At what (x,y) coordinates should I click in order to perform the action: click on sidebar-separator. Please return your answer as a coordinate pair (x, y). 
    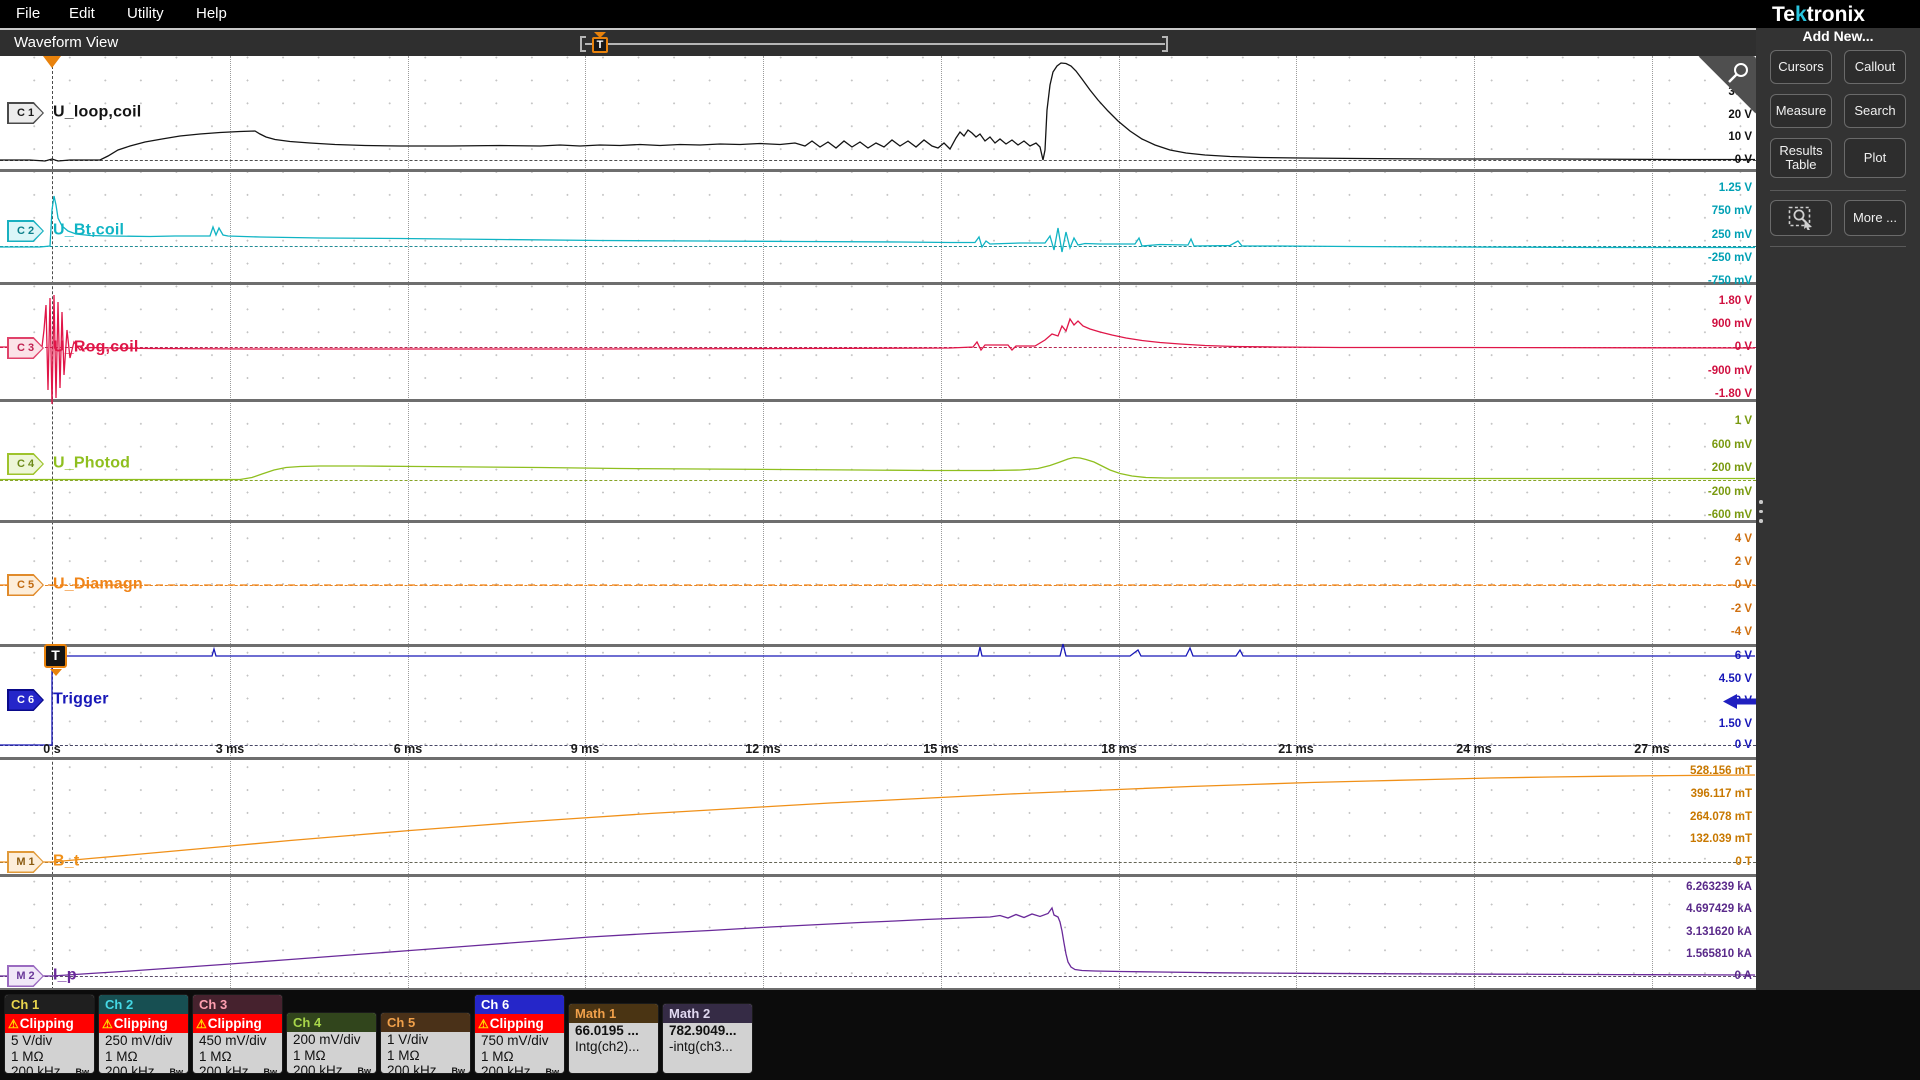
    Looking at the image, I should click on (1838, 246).